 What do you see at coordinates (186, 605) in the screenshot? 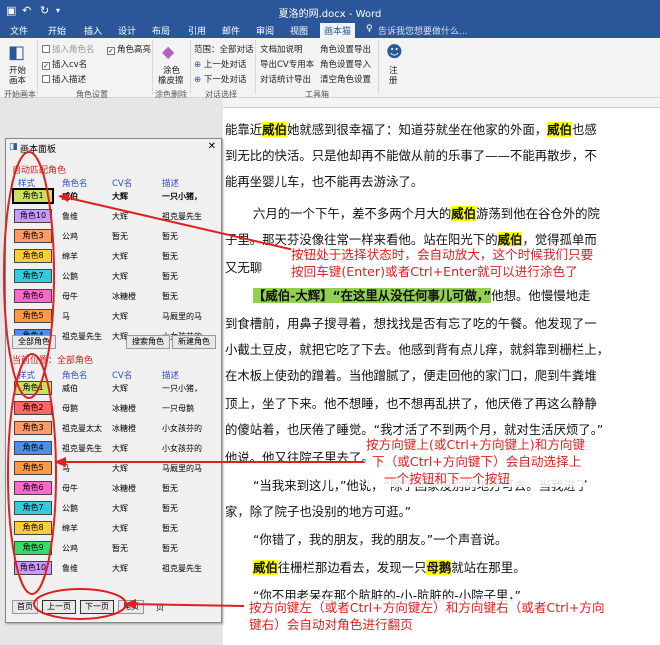
I see `arrow-to-pager` at bounding box center [186, 605].